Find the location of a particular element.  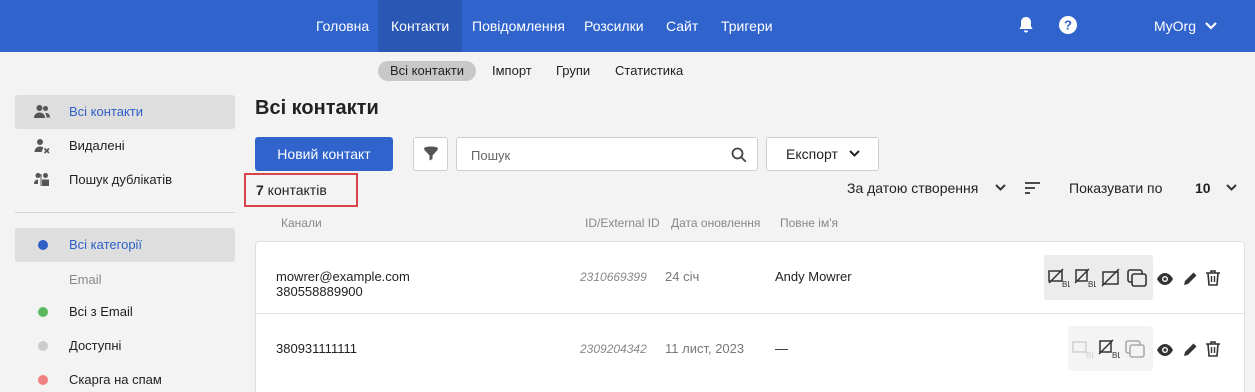

filter-icon is located at coordinates (431, 153).